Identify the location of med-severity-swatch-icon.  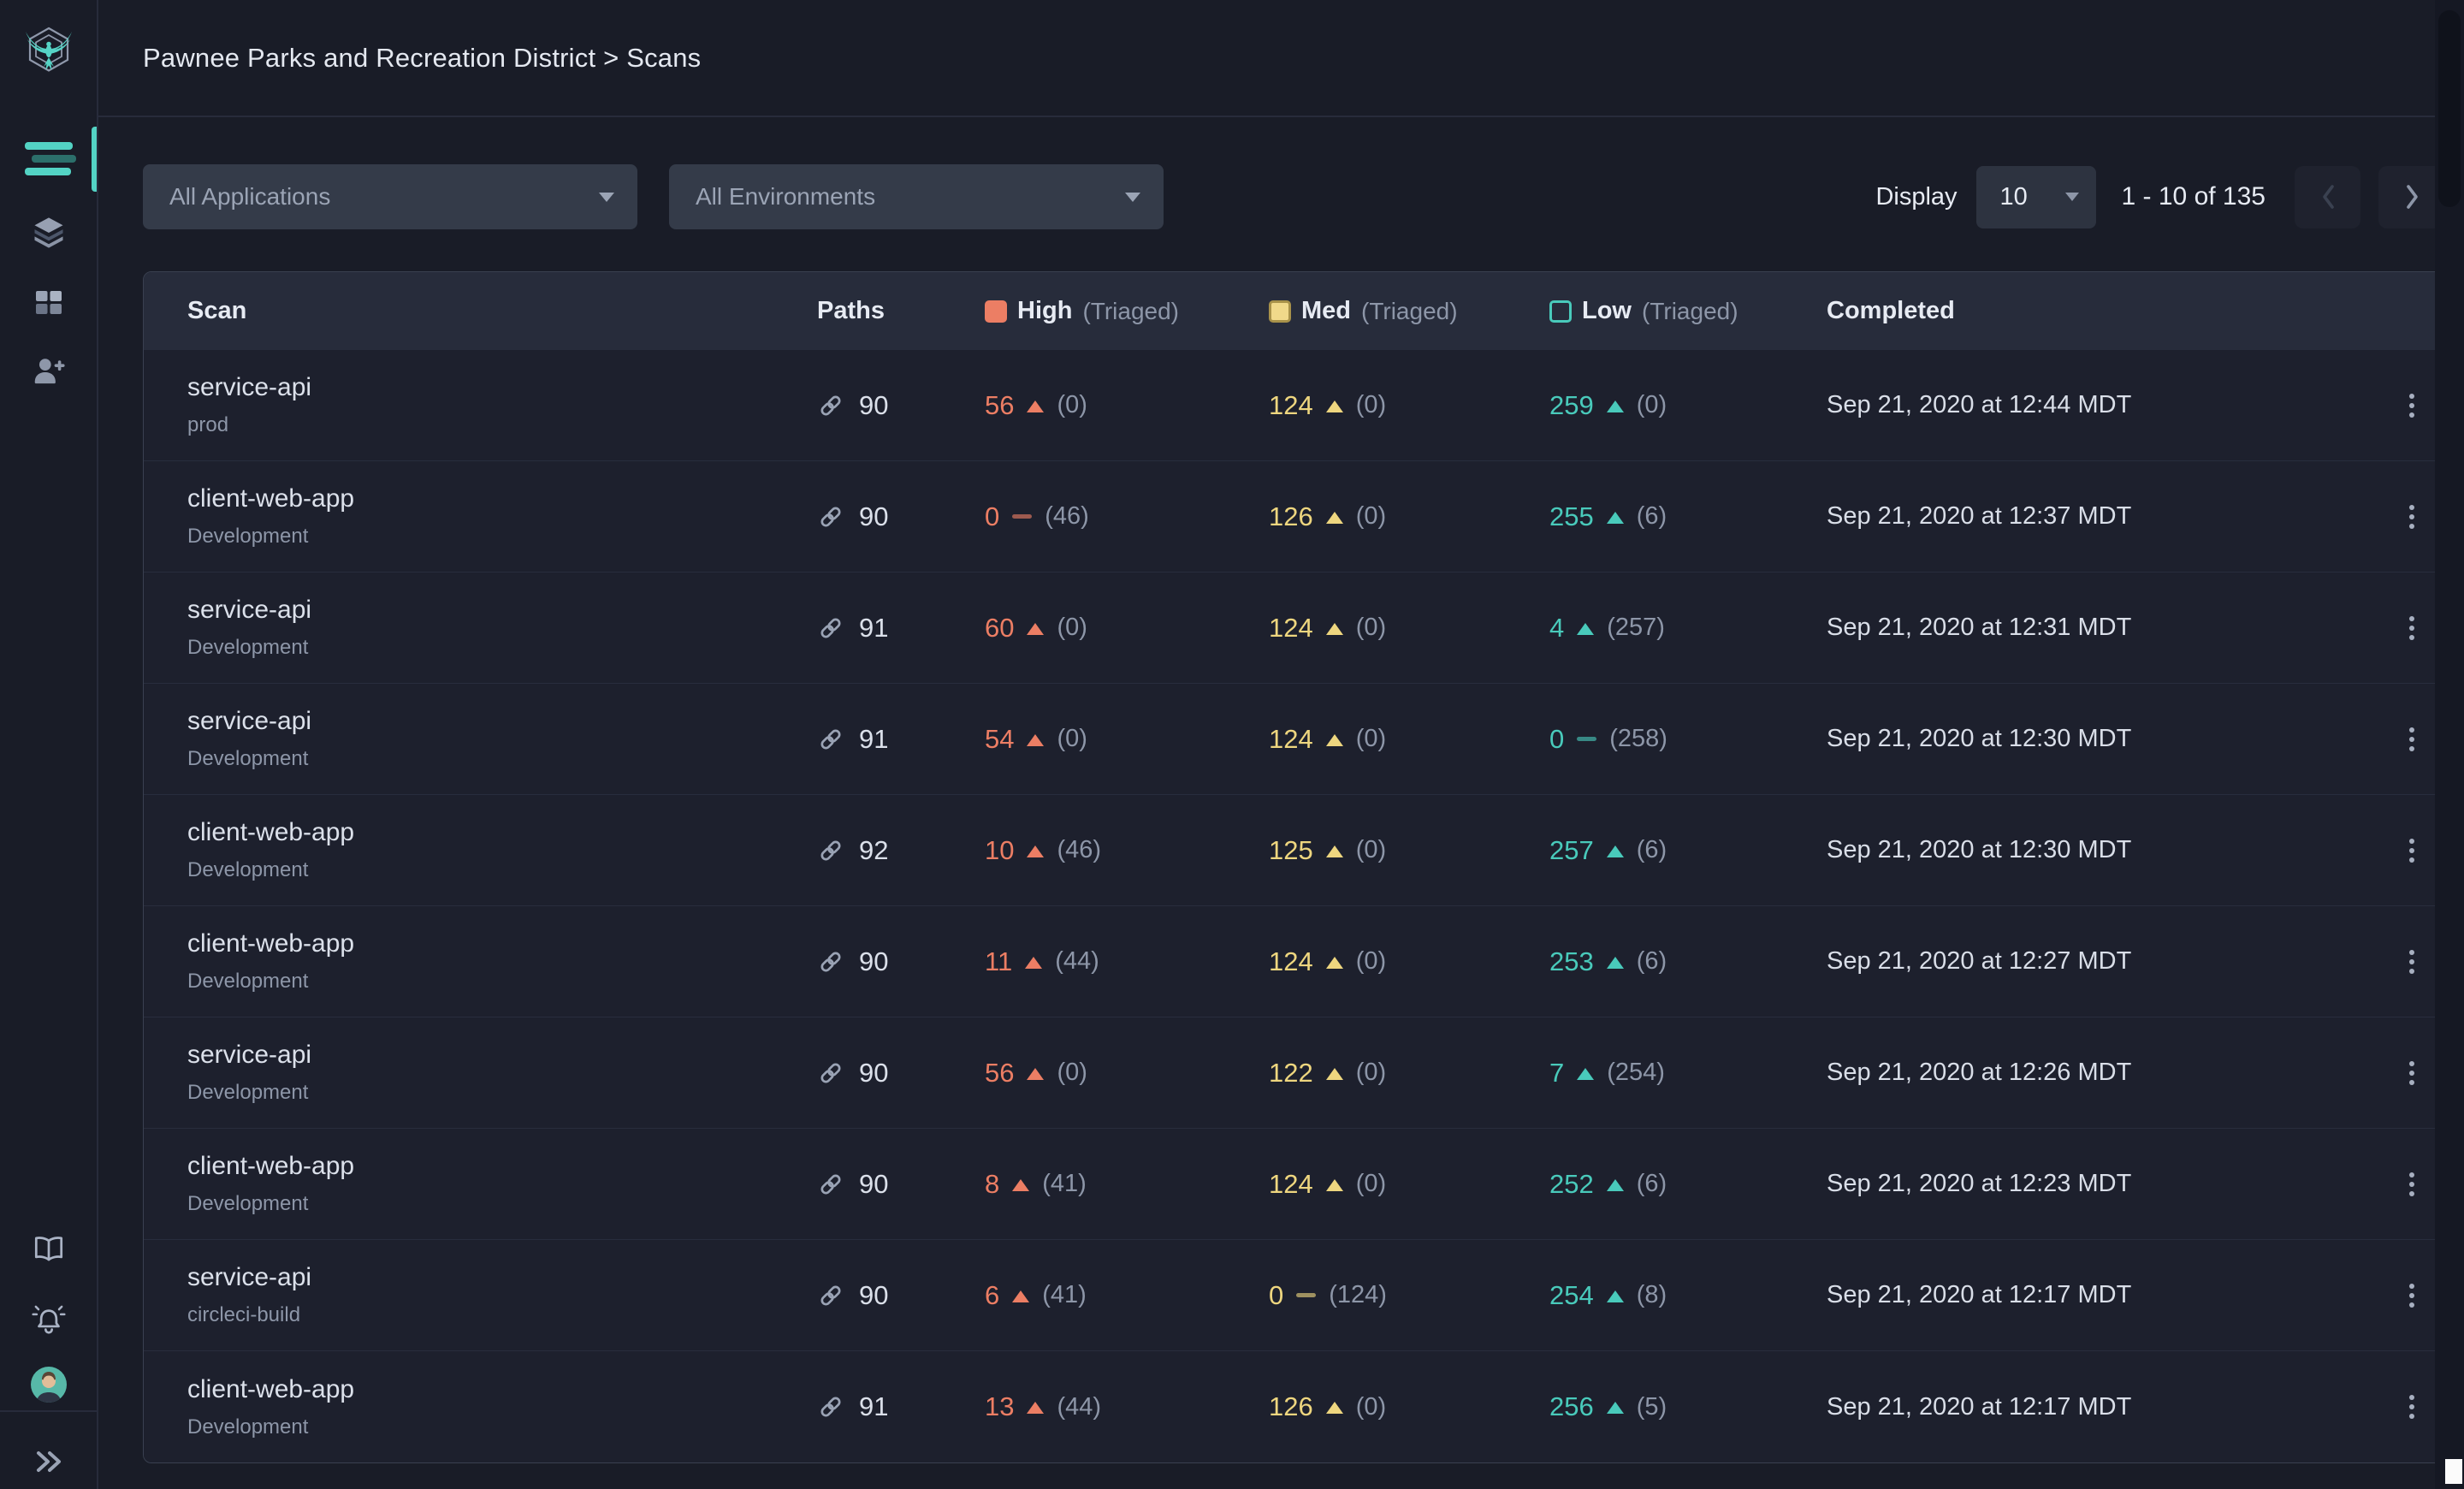
(1280, 311).